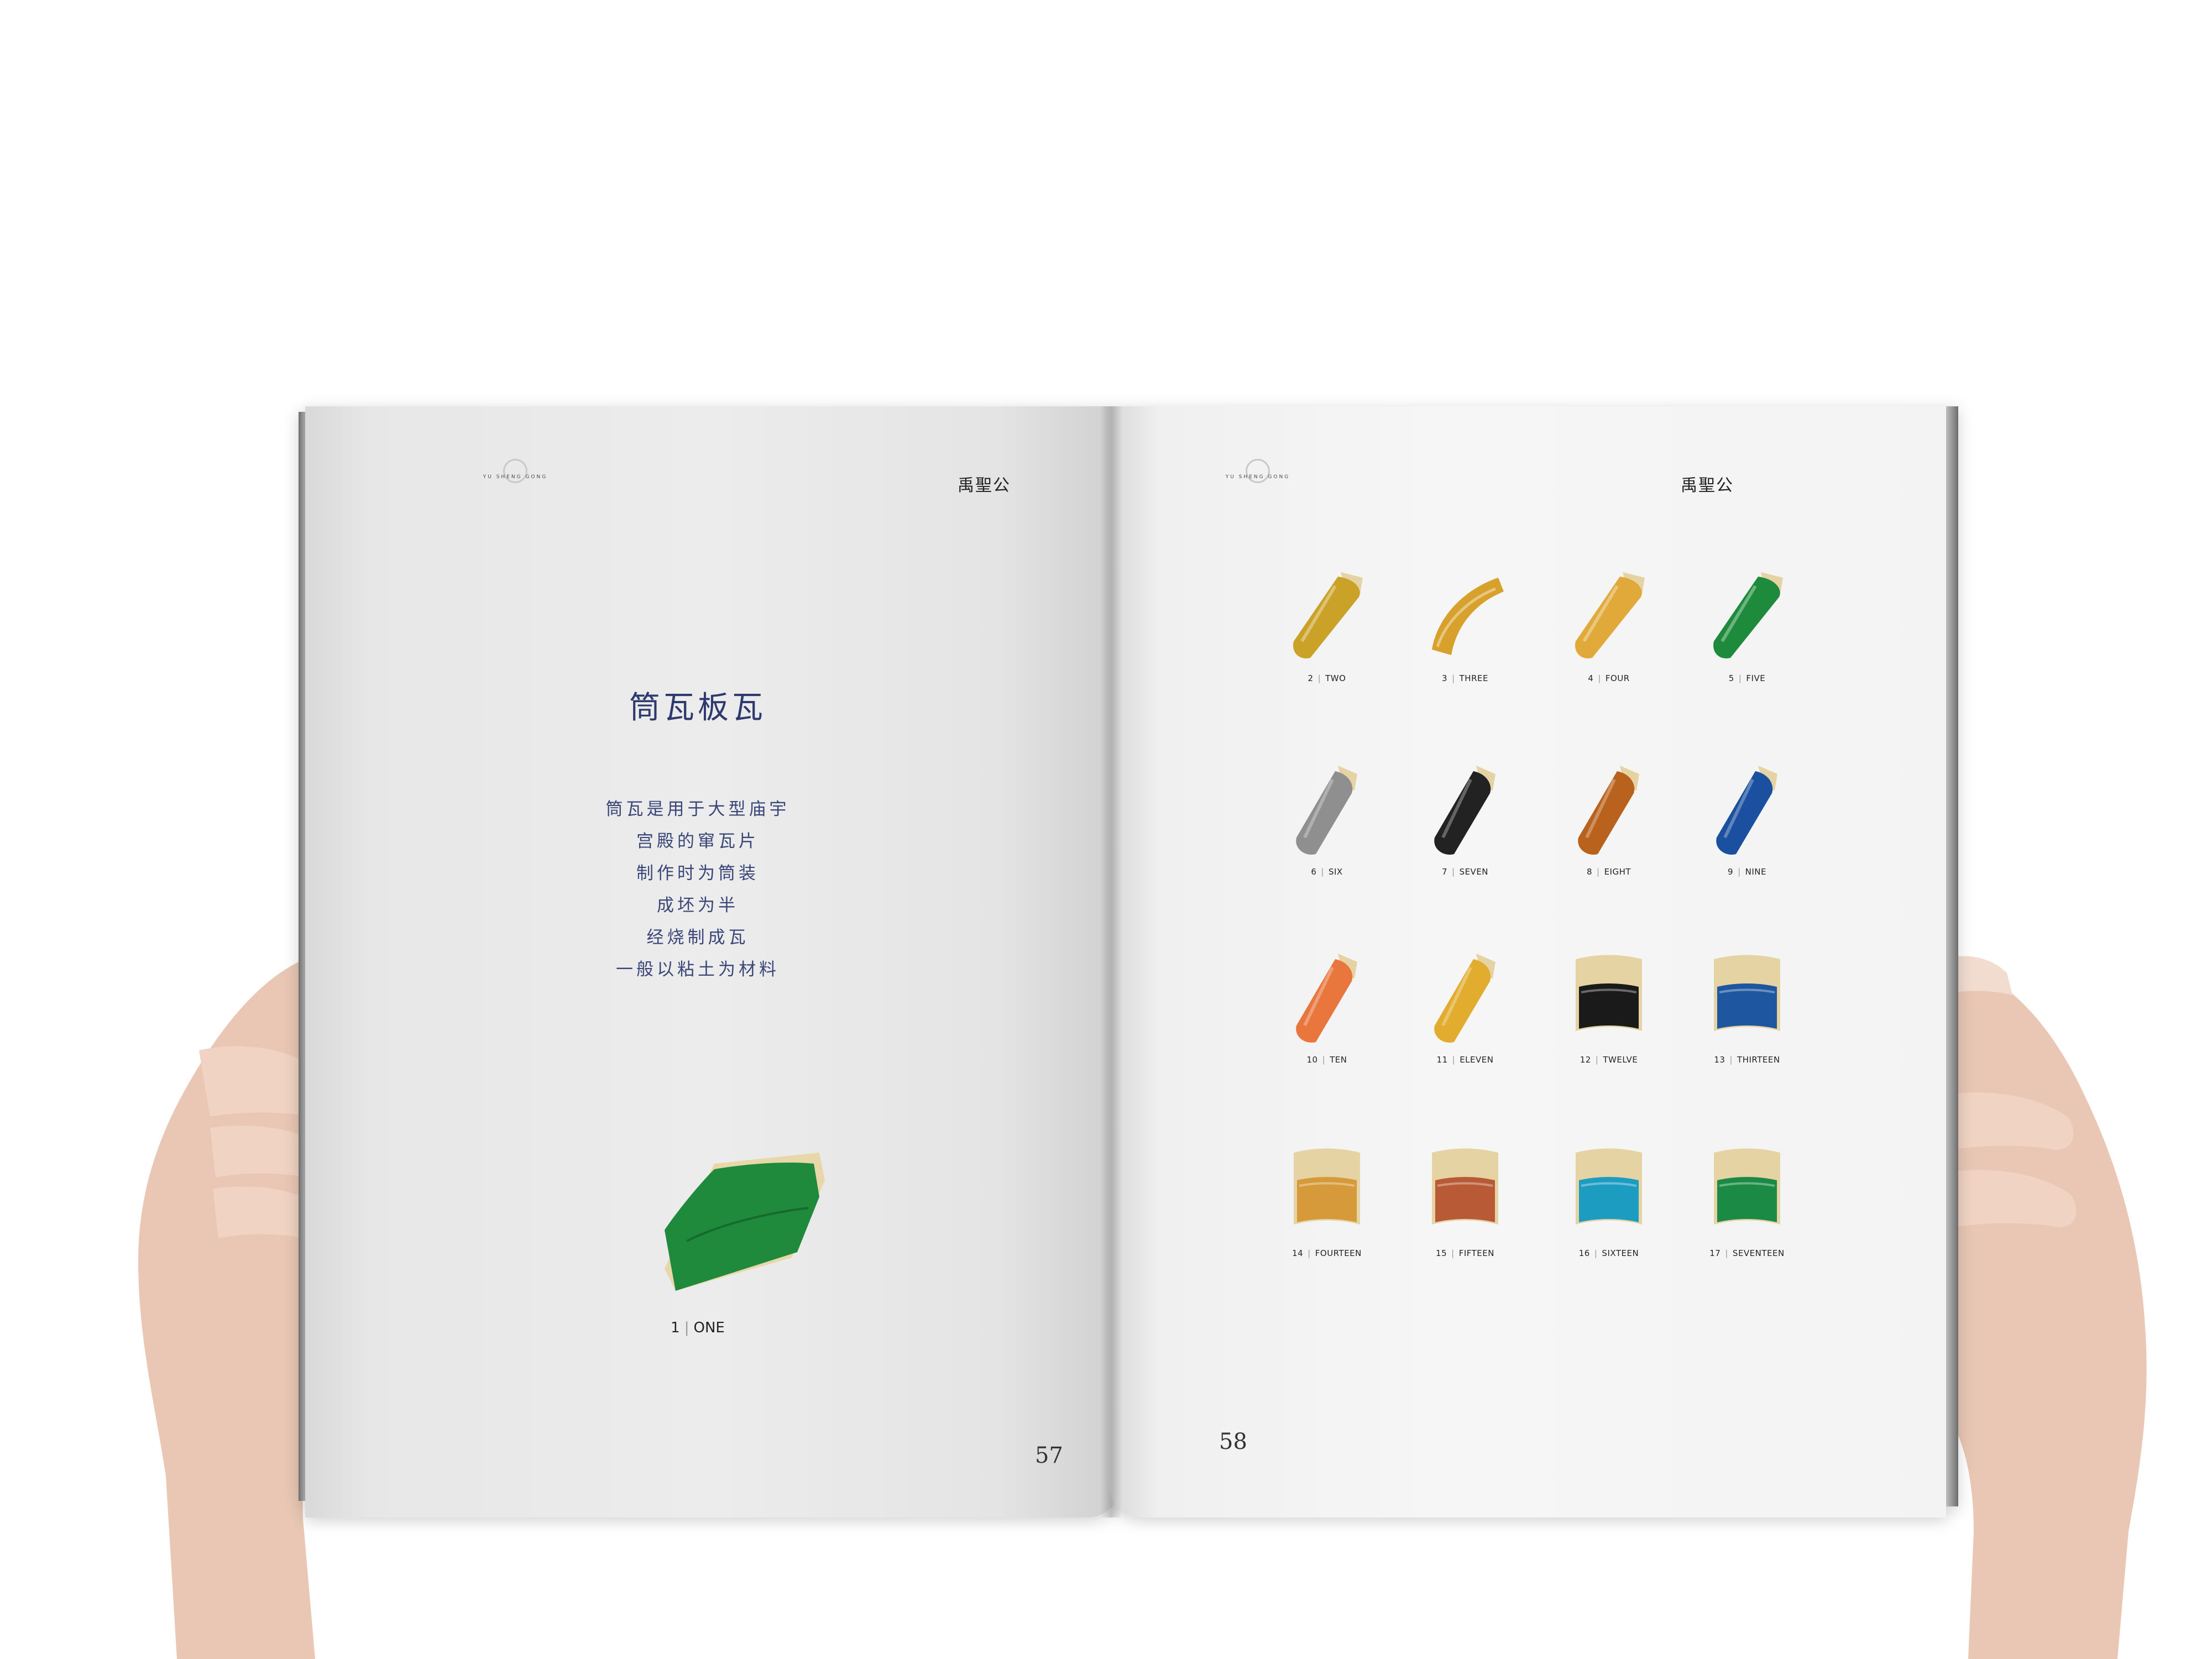  Describe the element at coordinates (709, 1328) in the screenshot. I see `feature-word: ONE` at that location.